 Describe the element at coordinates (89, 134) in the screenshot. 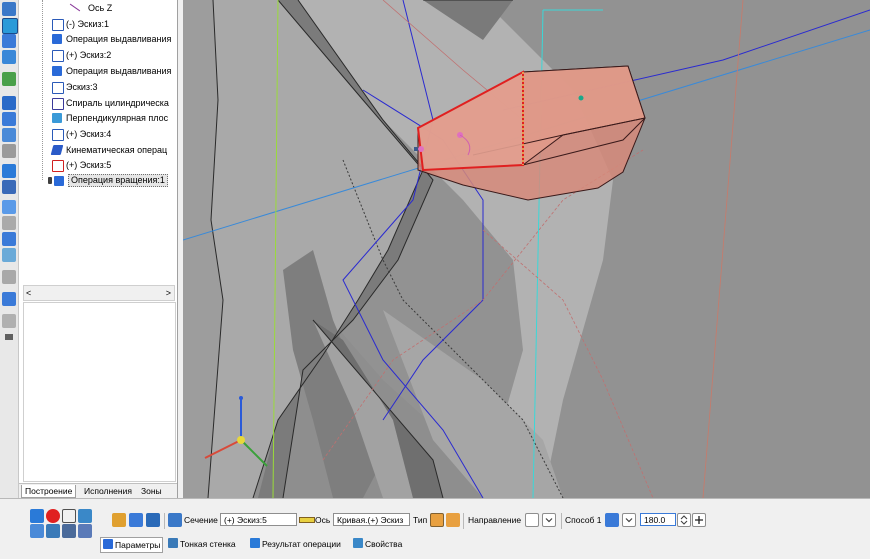

I see `tree-item-label: (+) Эскиз:4` at that location.